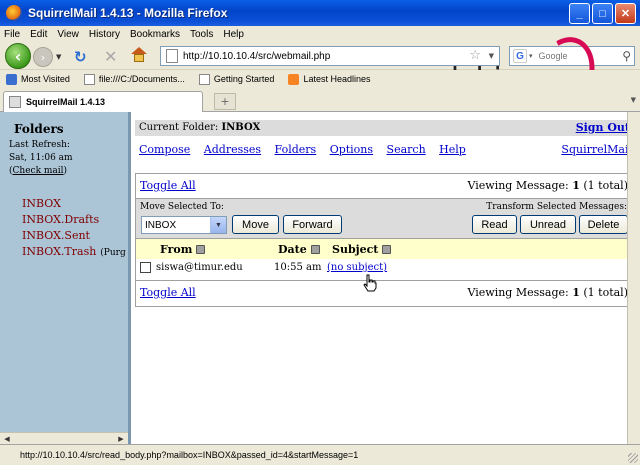  I want to click on delete-button: Delete, so click(603, 224).